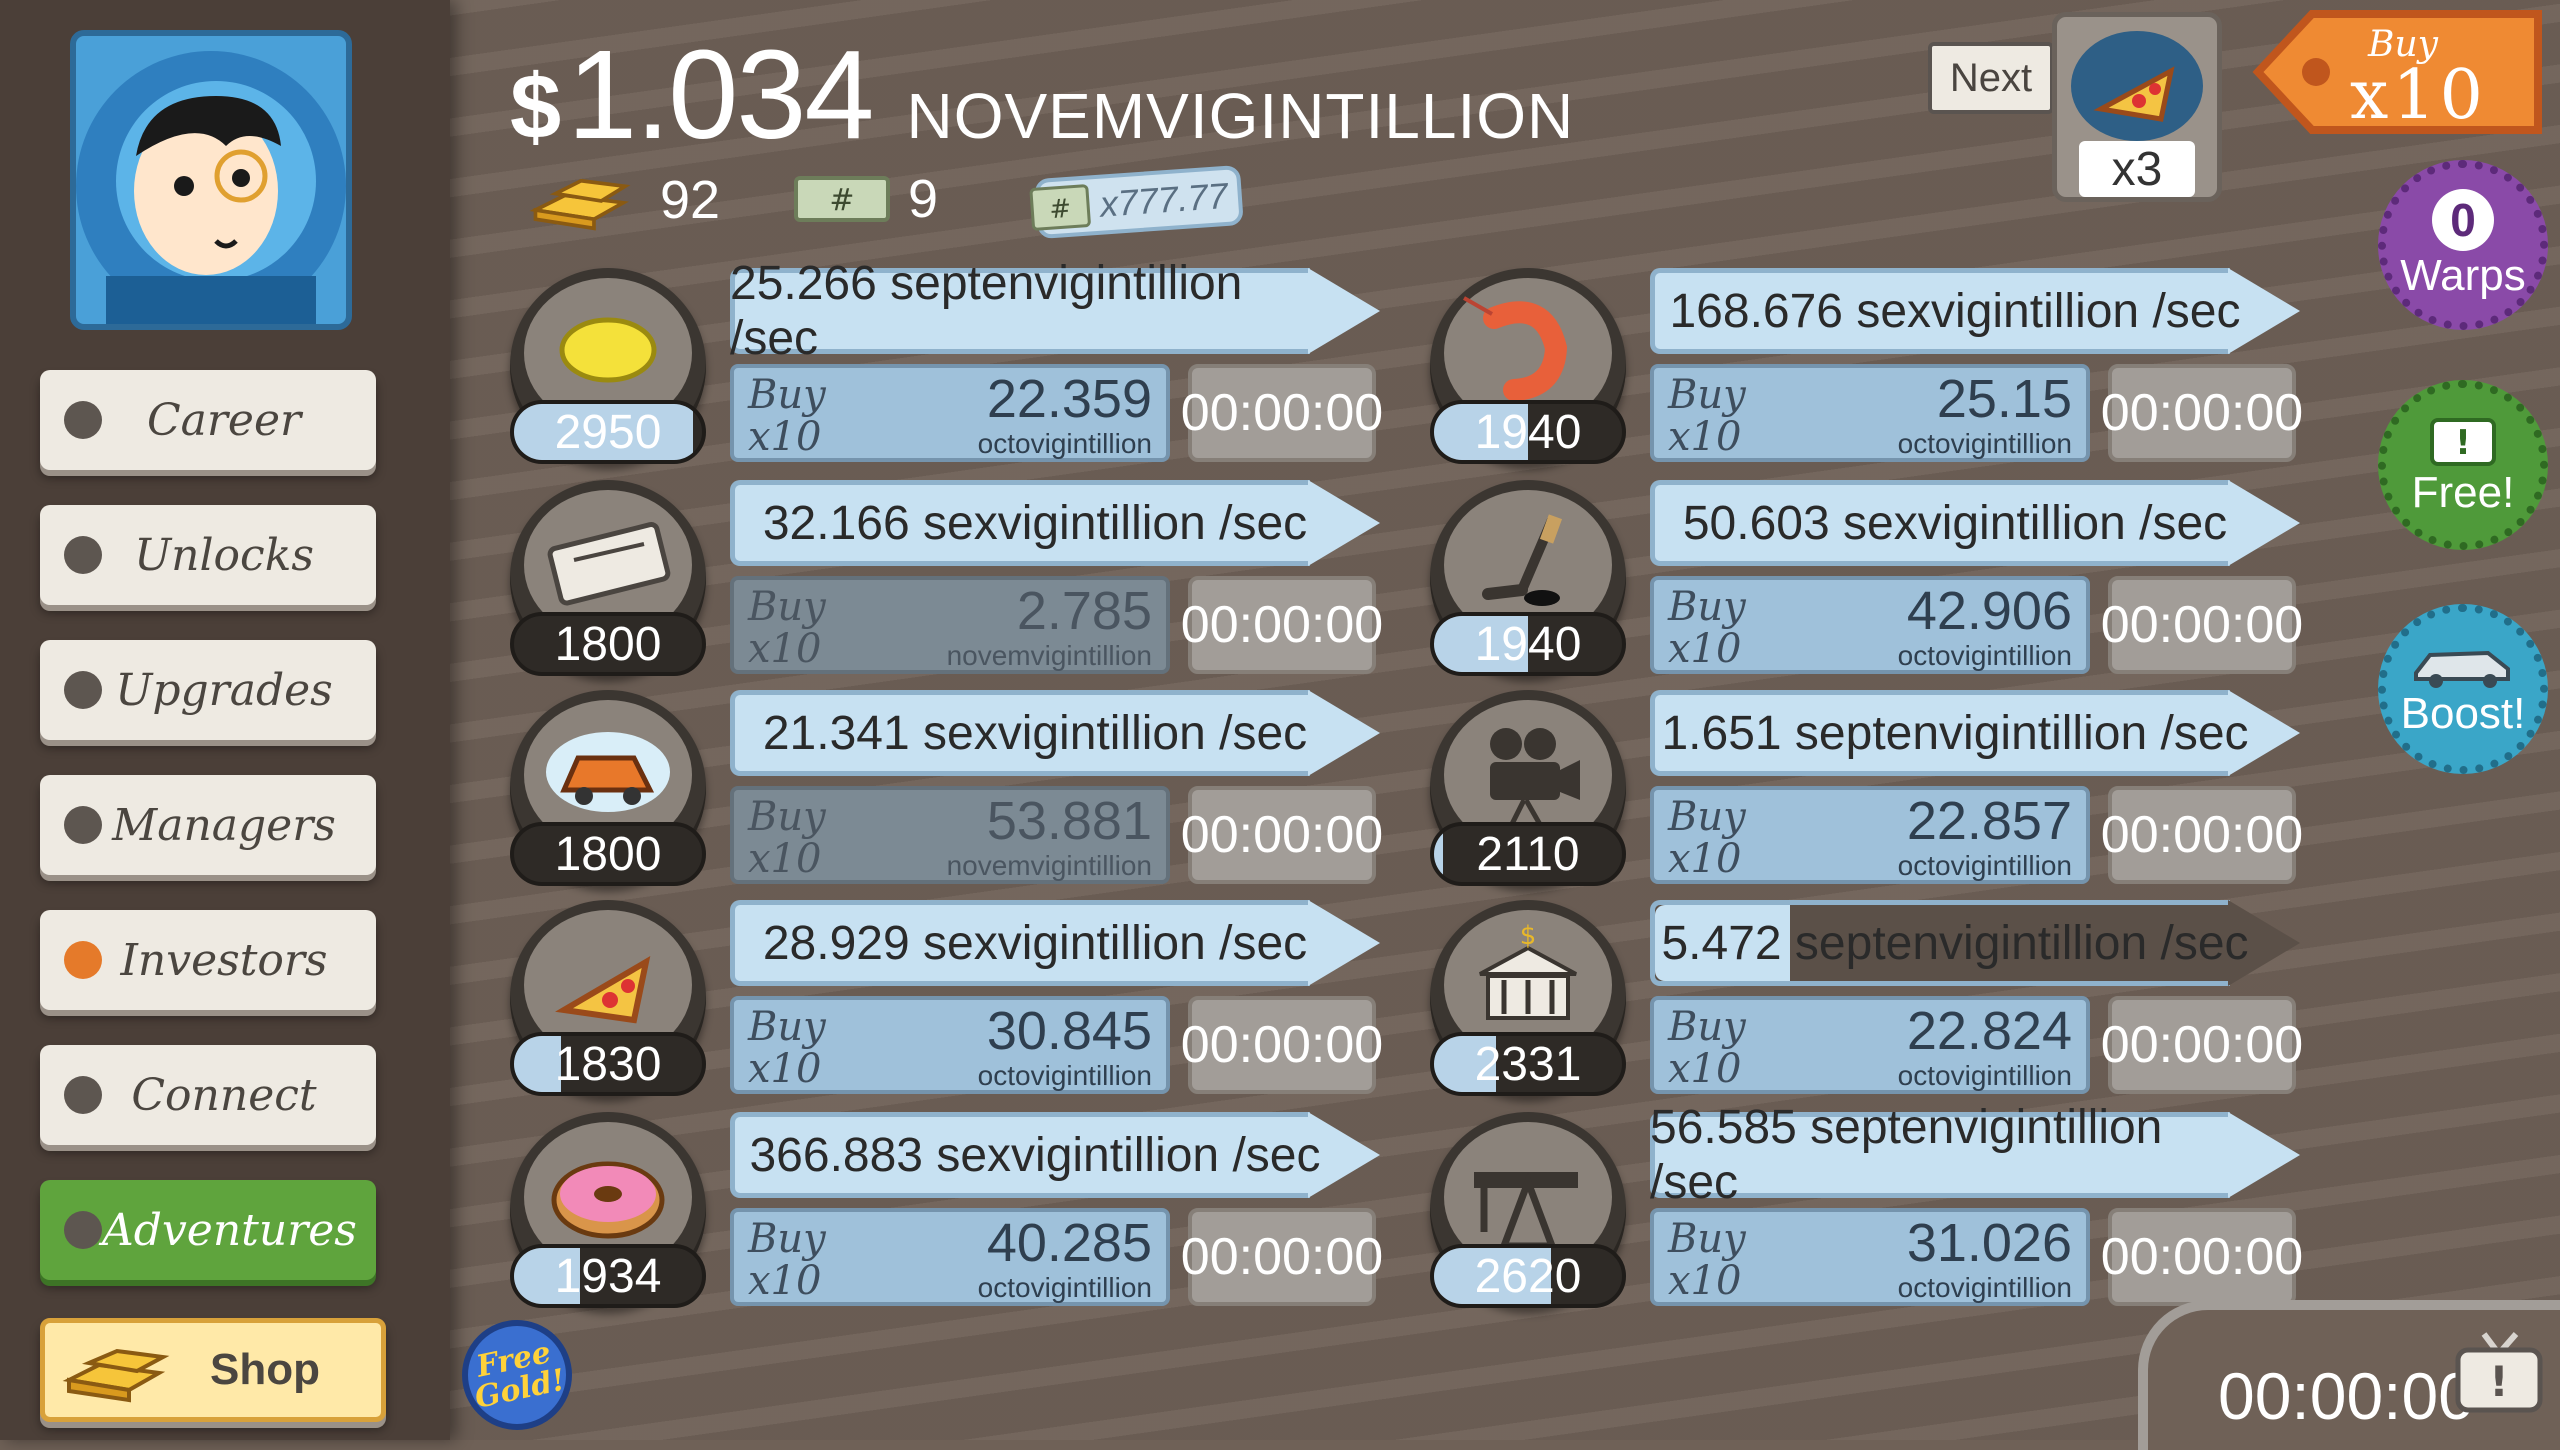 This screenshot has height=1450, width=2560. Describe the element at coordinates (1069, 1031) in the screenshot. I see `buy-cost: 30.845` at that location.